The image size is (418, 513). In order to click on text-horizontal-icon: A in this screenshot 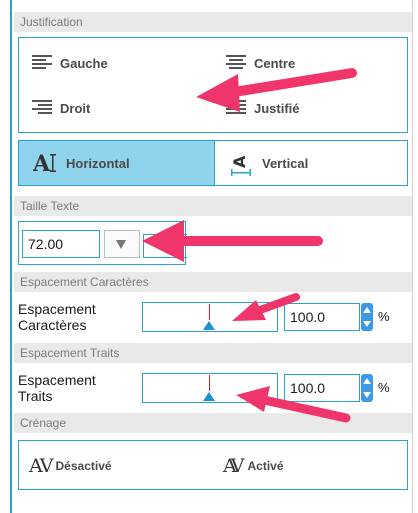, I will do `click(46, 163)`.